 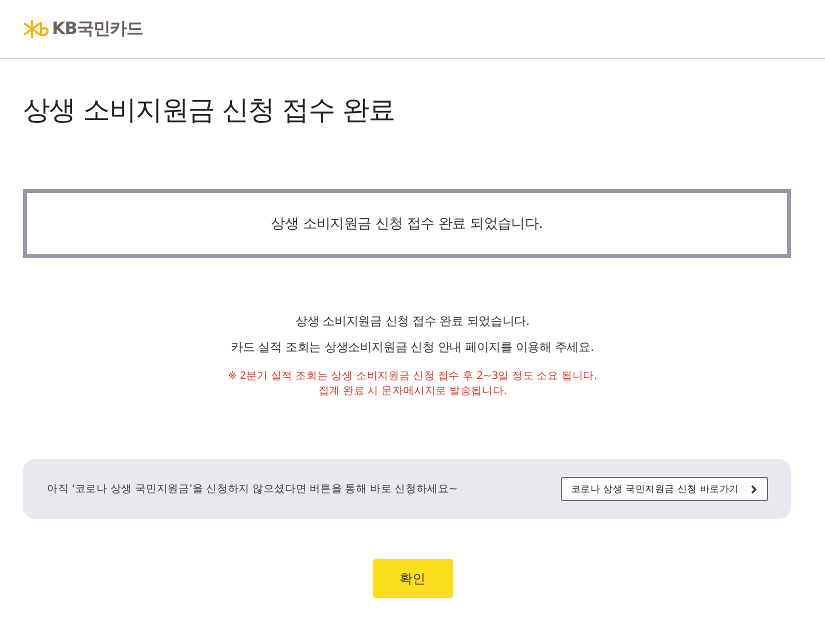 What do you see at coordinates (209, 111) in the screenshot?
I see `page-title: 상생 소비지원금 신청 접수 완료` at bounding box center [209, 111].